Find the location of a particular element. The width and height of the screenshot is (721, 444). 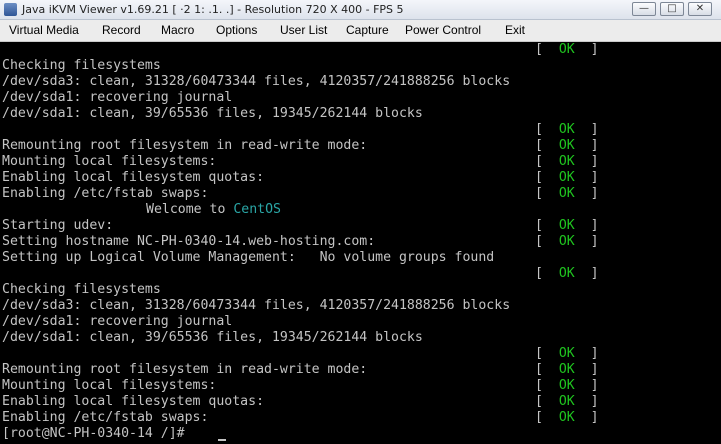

console-line-starting-udev: Starting udev: is located at coordinates (58, 225).